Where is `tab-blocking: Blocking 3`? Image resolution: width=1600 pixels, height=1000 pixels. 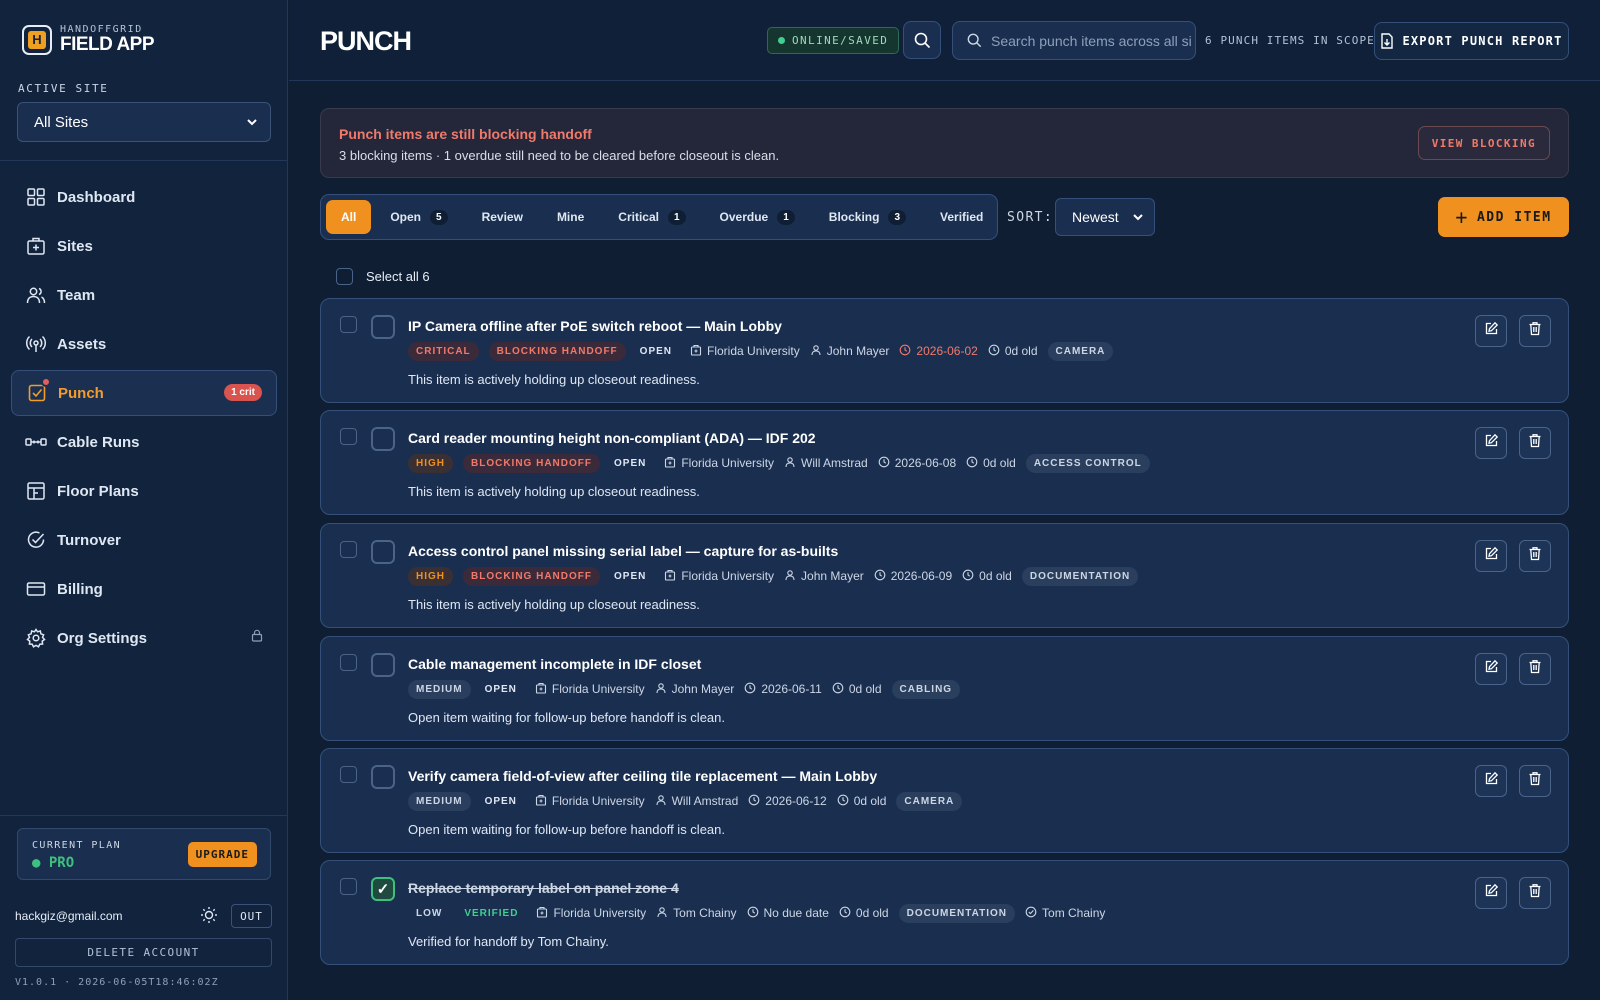
tab-blocking: Blocking 3 is located at coordinates (867, 217).